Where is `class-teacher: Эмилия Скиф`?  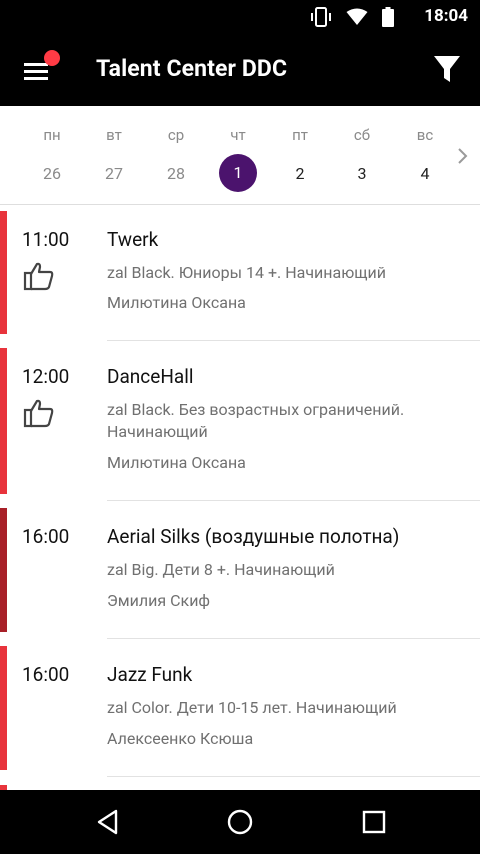 class-teacher: Эмилия Скиф is located at coordinates (159, 600).